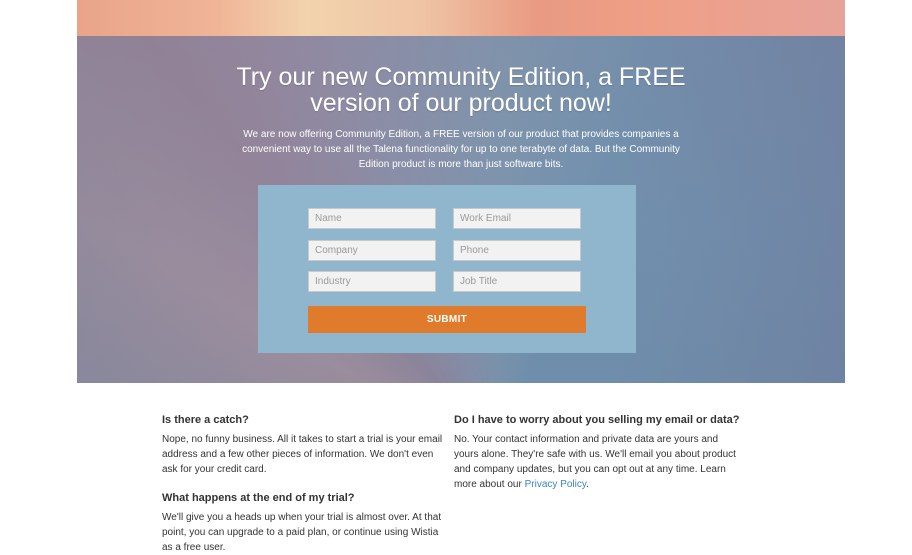 The image size is (912, 555). Describe the element at coordinates (258, 498) in the screenshot. I see `faq-question: What happens at the end of my trial?` at that location.